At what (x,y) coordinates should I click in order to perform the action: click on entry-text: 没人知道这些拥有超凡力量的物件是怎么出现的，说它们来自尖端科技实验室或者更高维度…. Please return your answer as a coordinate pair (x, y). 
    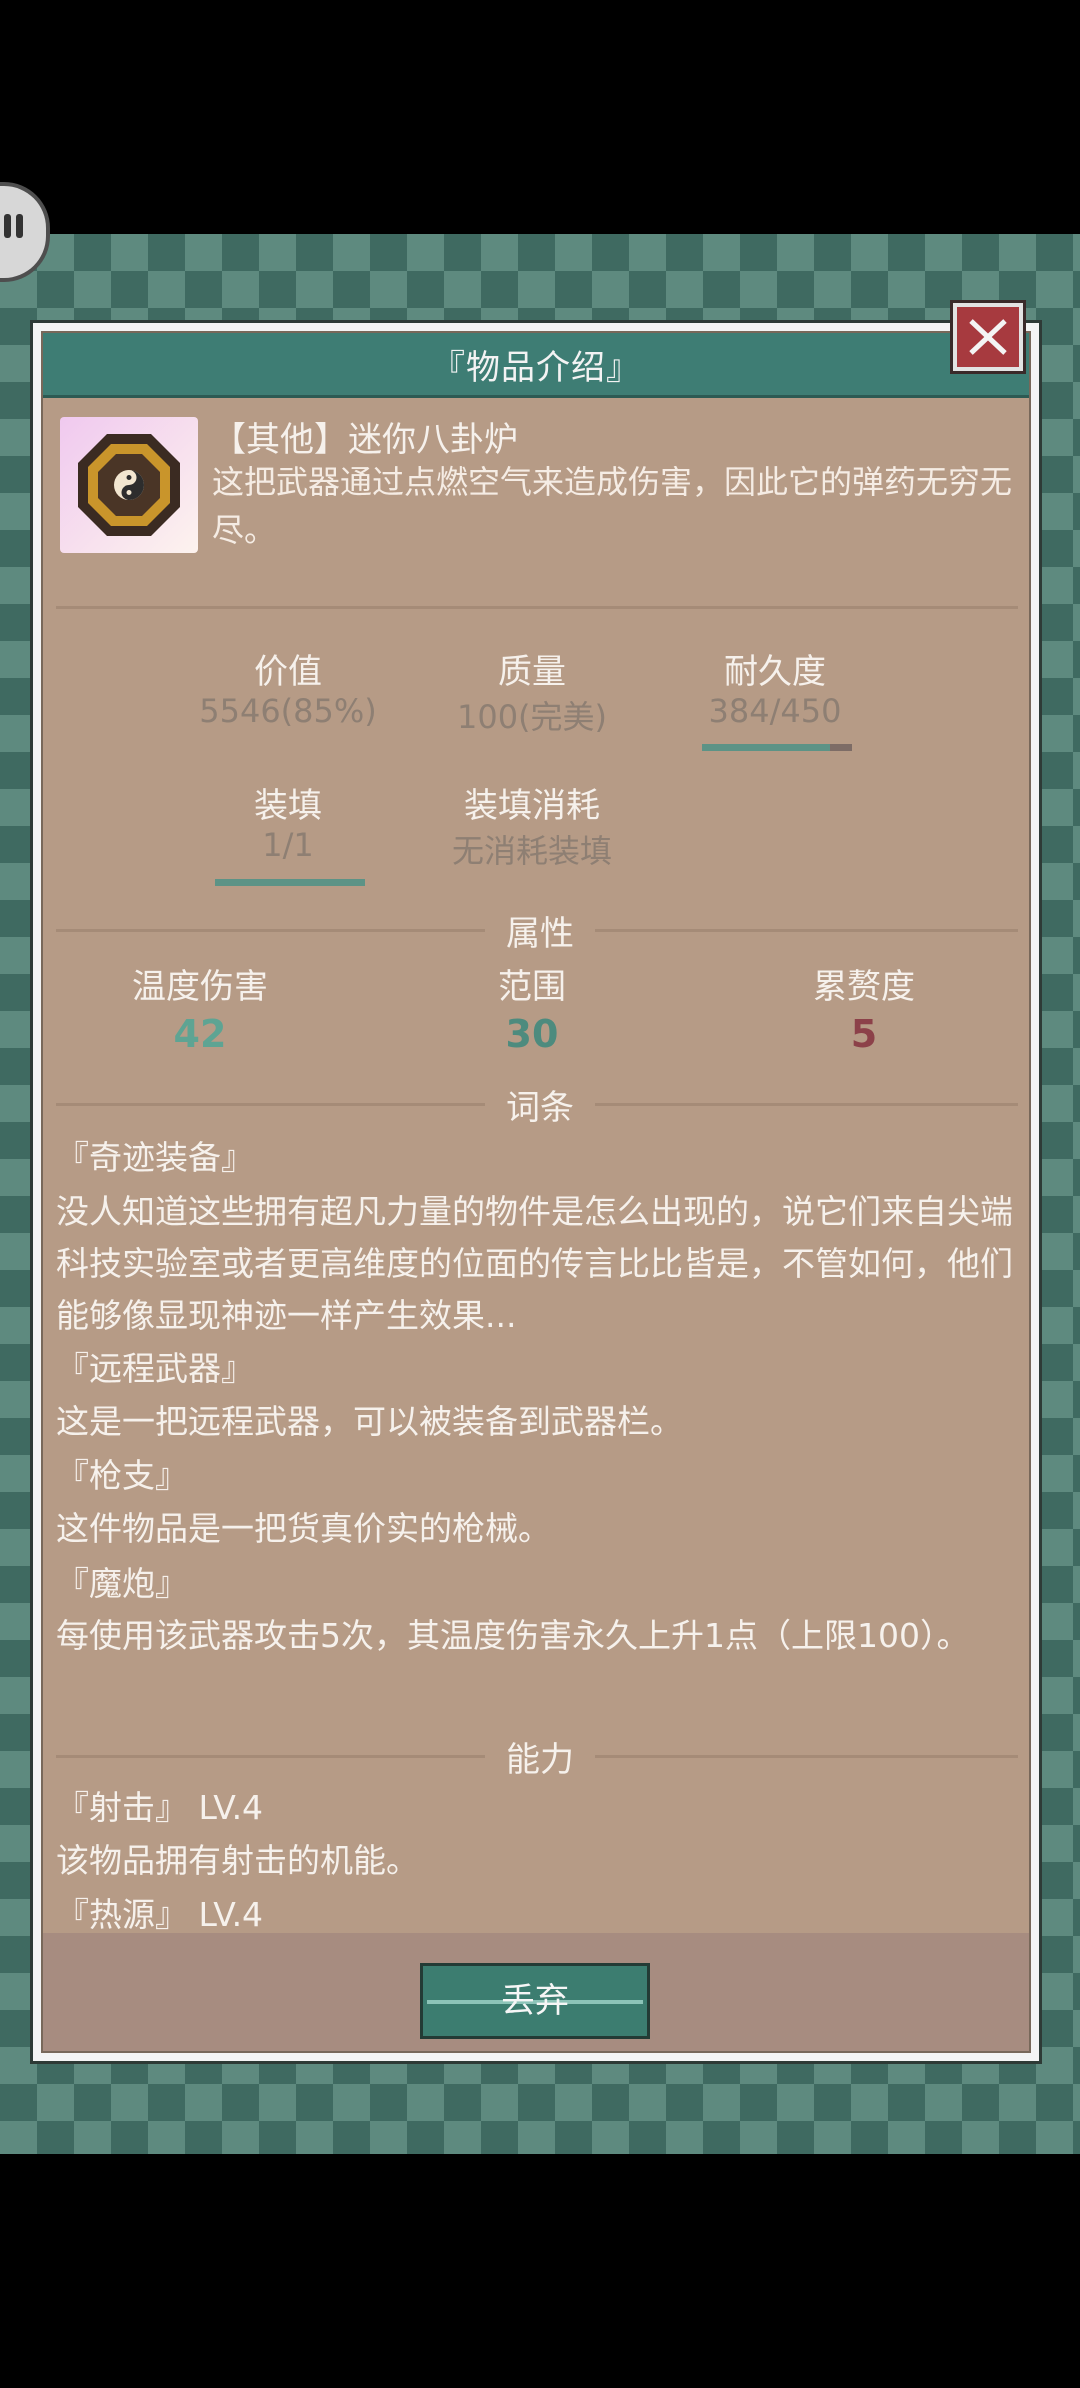
    Looking at the image, I should click on (534, 1263).